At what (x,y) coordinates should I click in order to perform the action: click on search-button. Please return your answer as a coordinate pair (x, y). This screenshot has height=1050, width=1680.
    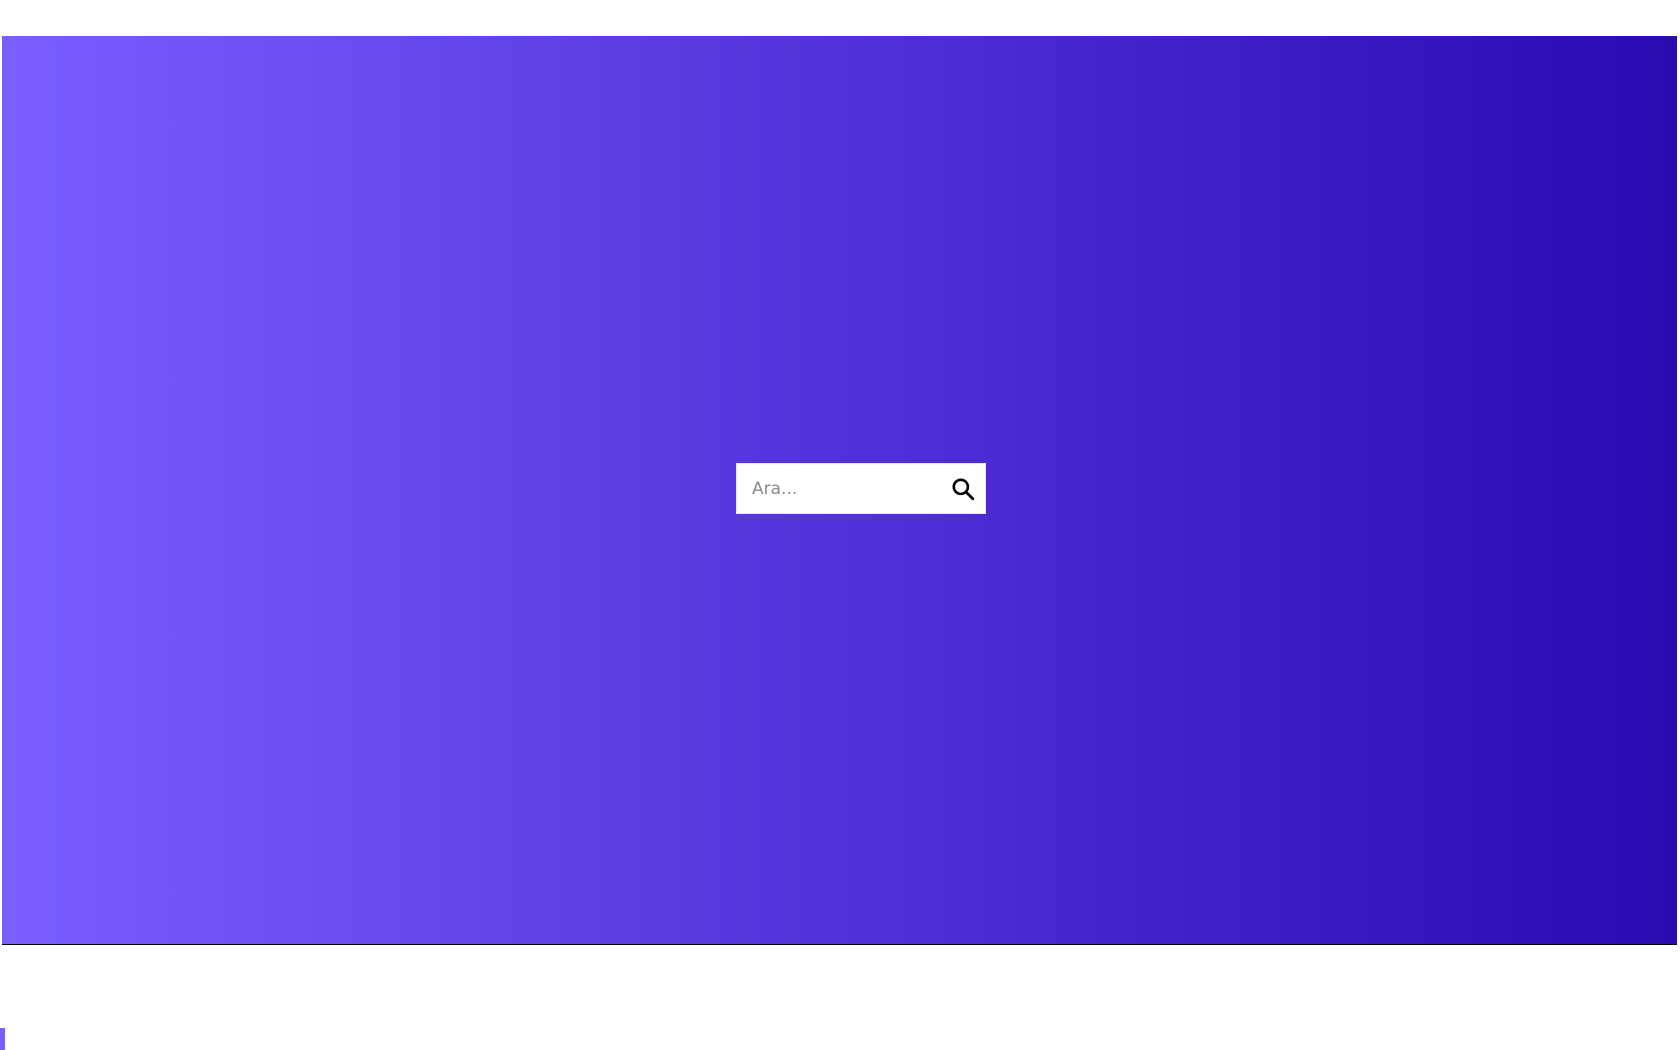
    Looking at the image, I should click on (963, 488).